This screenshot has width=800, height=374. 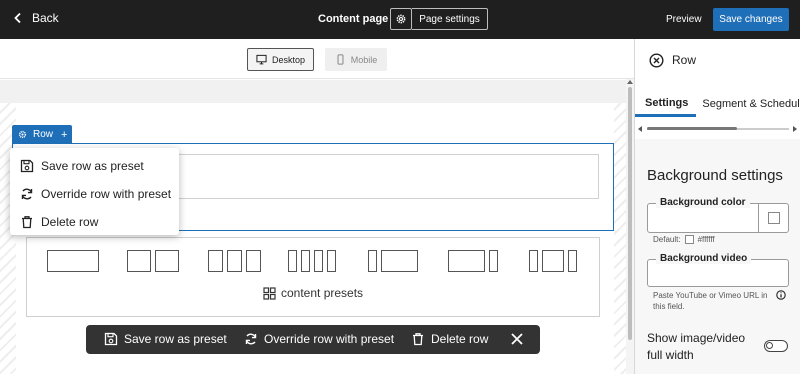 What do you see at coordinates (317, 59) in the screenshot?
I see `device-switcher: Desktop Mobile` at bounding box center [317, 59].